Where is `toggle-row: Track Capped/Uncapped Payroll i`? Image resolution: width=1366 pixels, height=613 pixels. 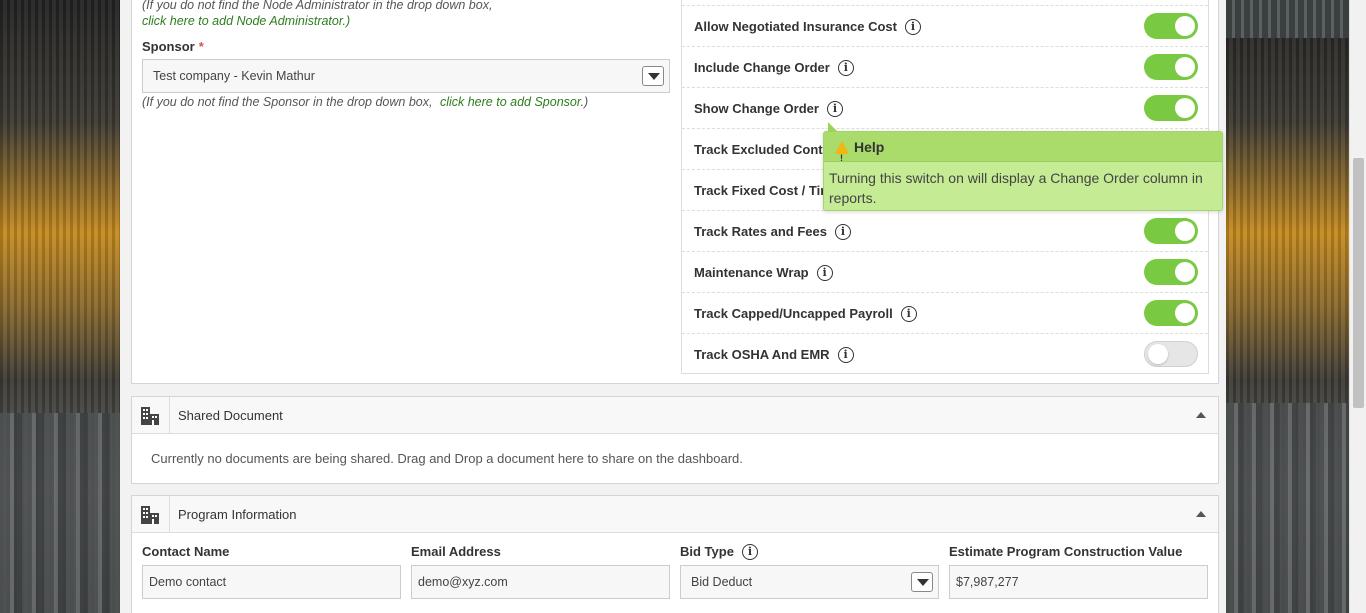
toggle-row: Track Capped/Uncapped Payroll i is located at coordinates (945, 312).